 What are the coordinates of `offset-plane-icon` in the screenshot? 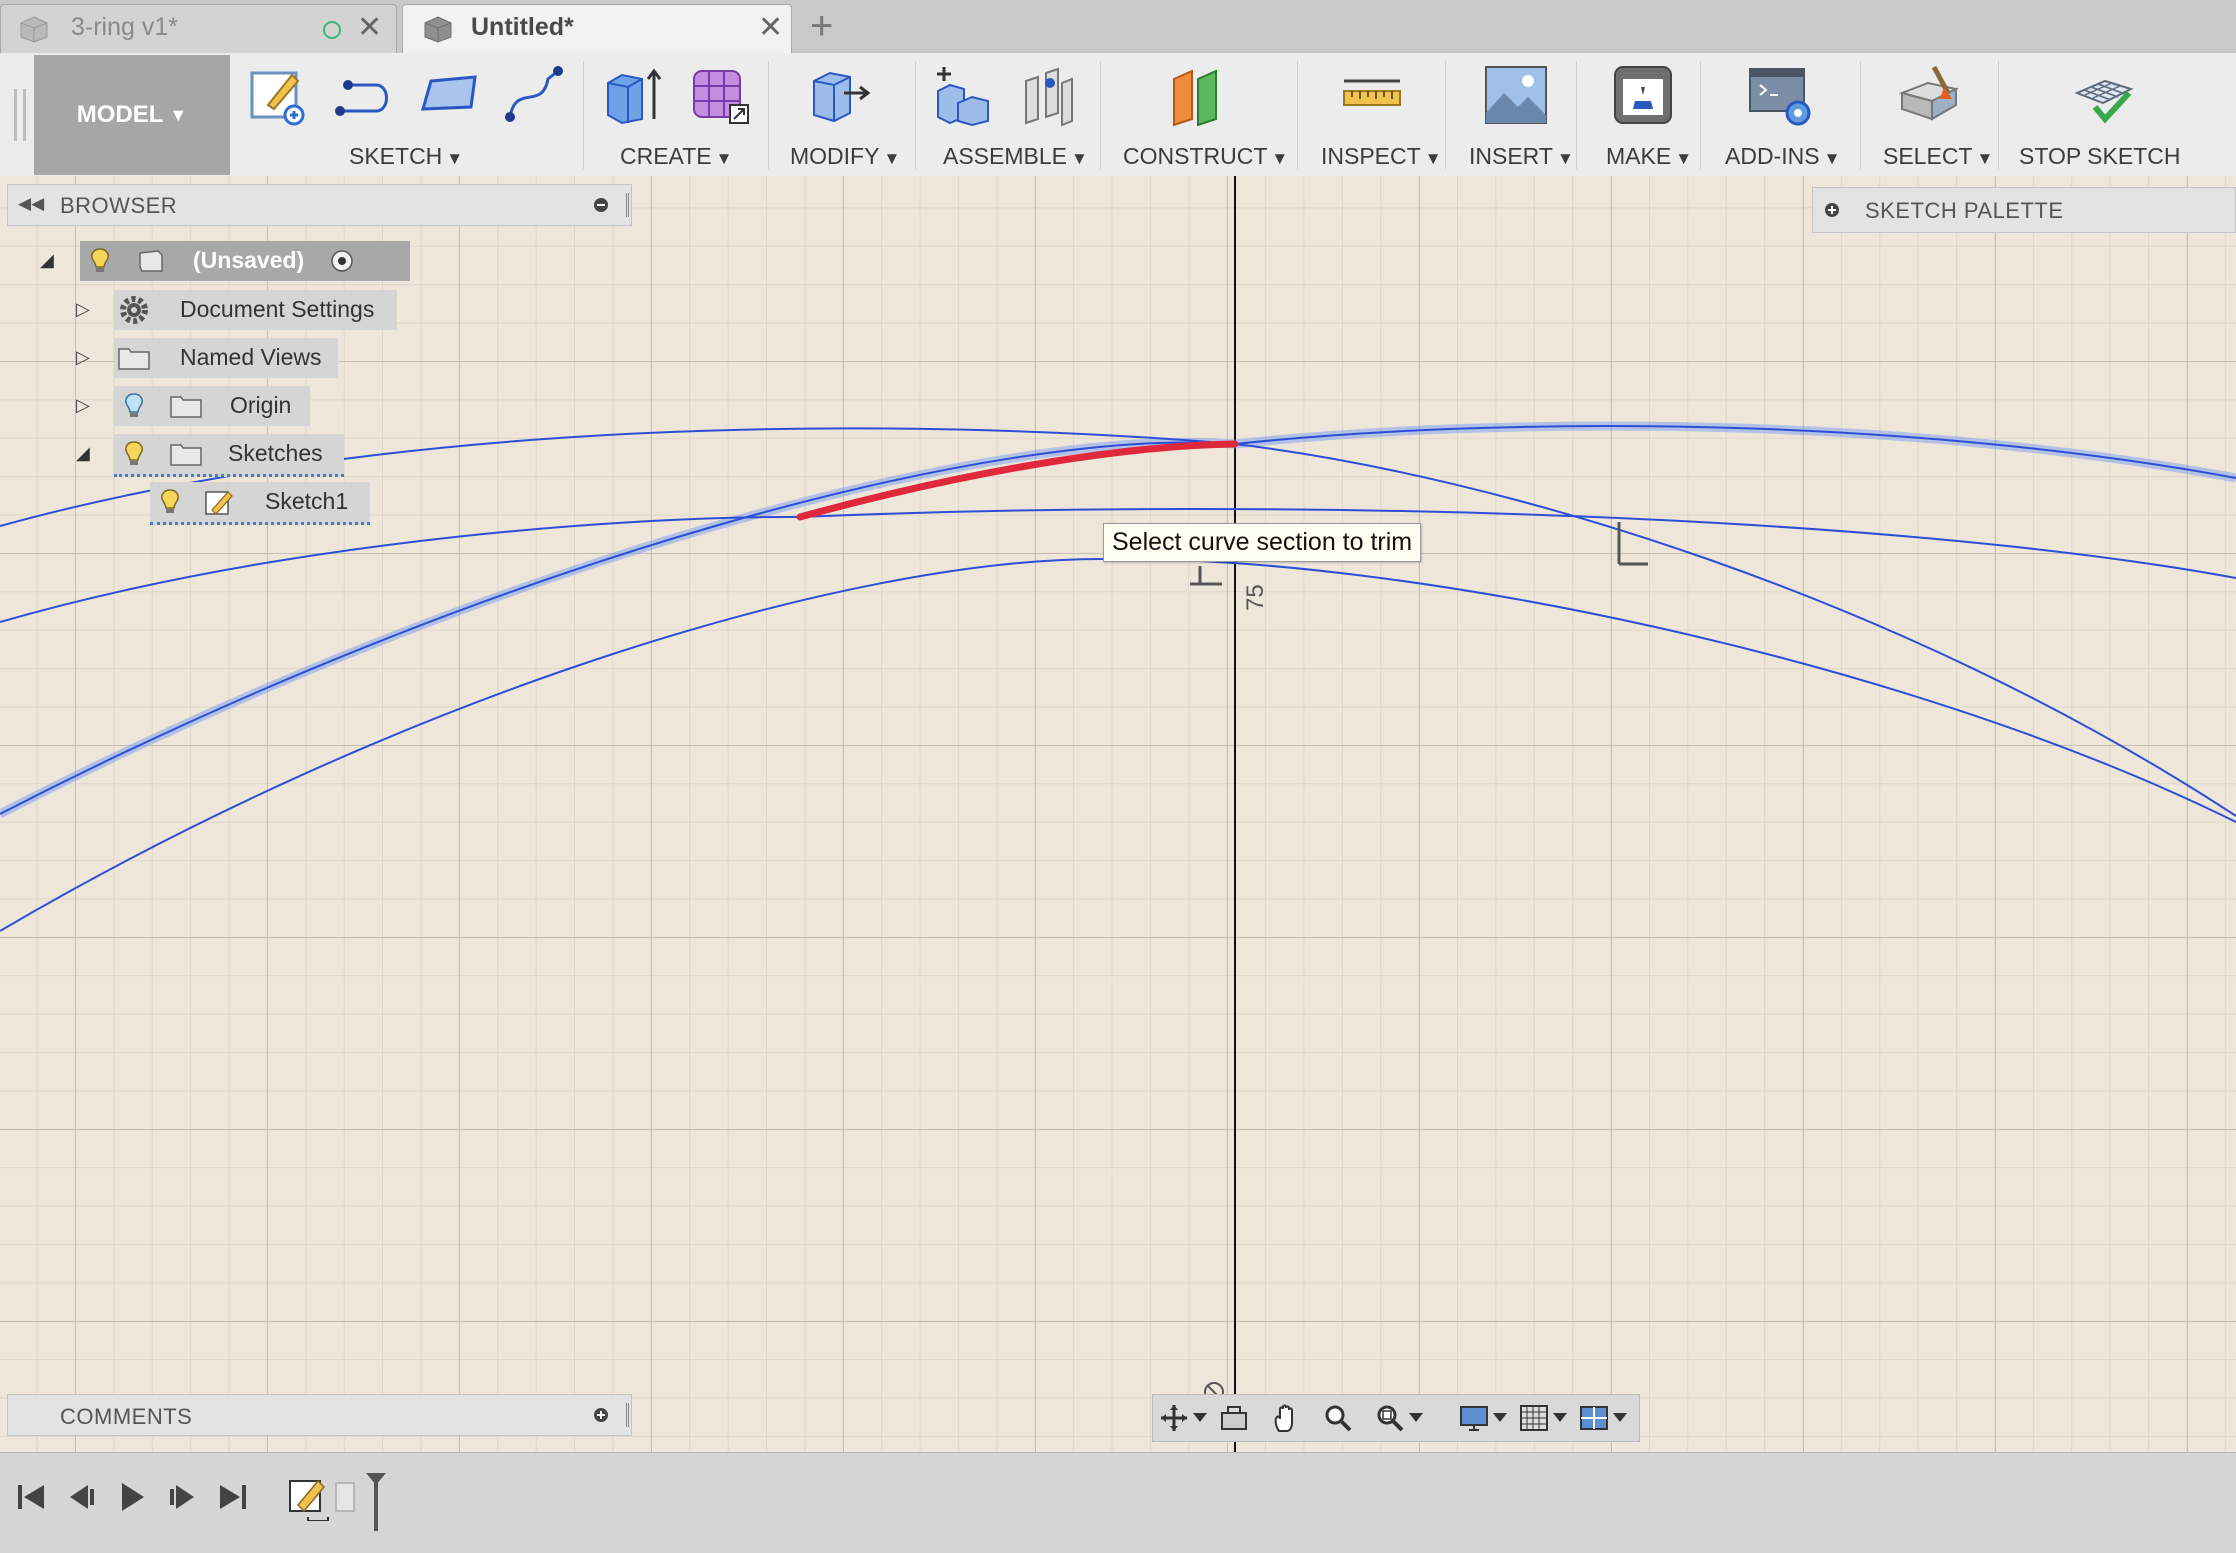 It's located at (1200, 95).